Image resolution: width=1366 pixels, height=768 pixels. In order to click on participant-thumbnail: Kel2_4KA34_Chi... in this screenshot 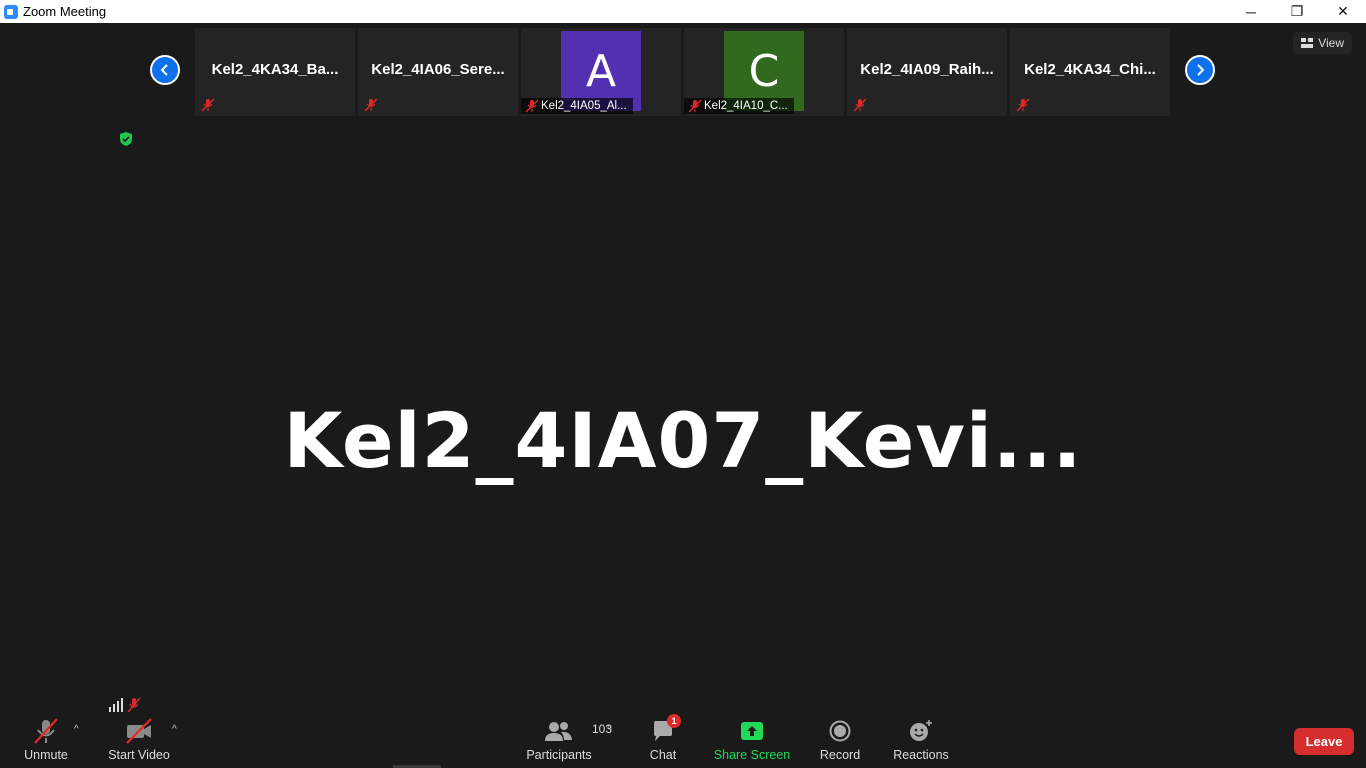, I will do `click(1090, 72)`.